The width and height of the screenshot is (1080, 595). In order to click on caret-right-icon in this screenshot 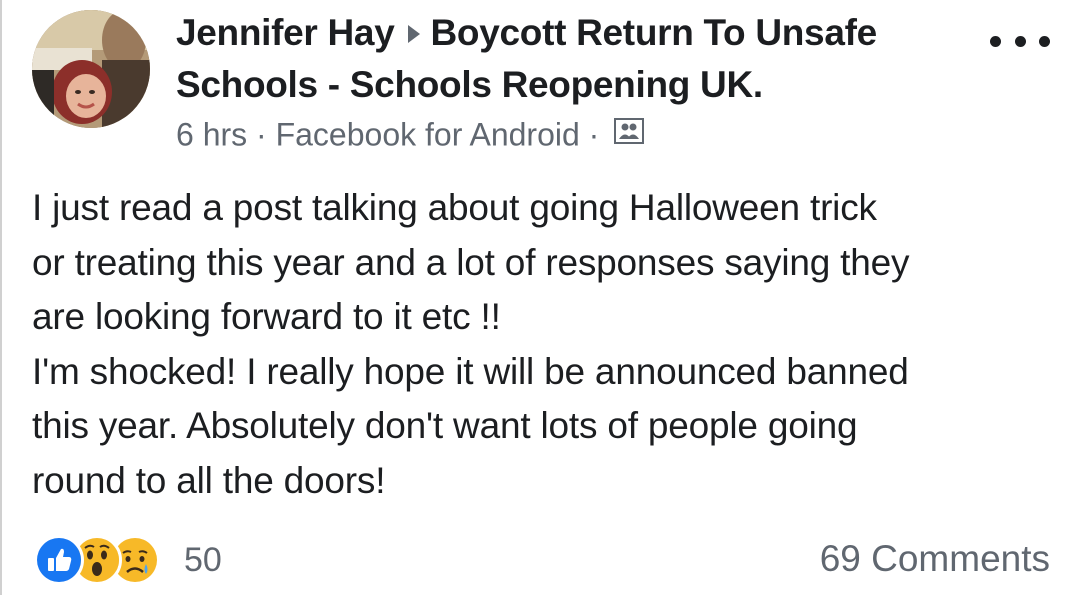, I will do `click(414, 32)`.